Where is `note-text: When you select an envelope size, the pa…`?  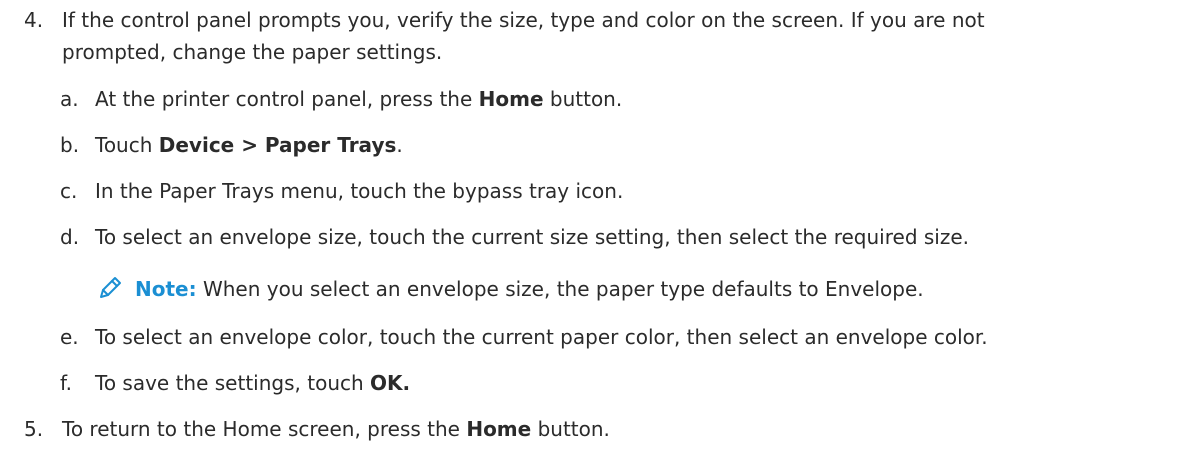 note-text: When you select an envelope size, the pa… is located at coordinates (560, 289).